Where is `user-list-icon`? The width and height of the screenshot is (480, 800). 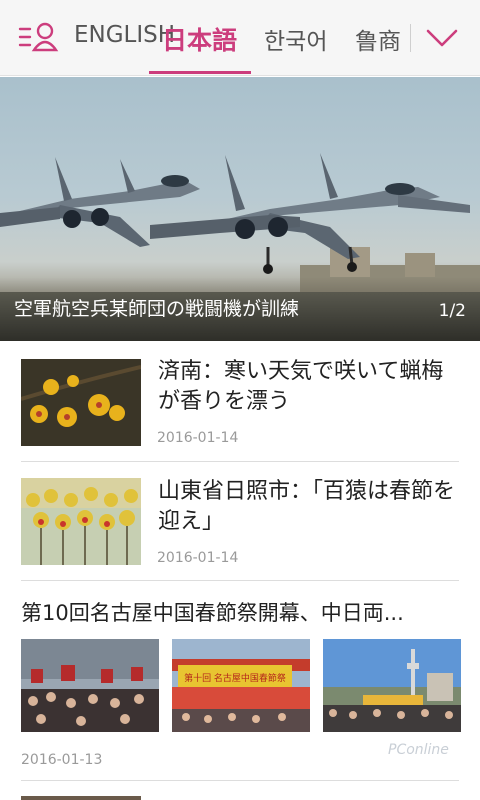
user-list-icon is located at coordinates (38, 37).